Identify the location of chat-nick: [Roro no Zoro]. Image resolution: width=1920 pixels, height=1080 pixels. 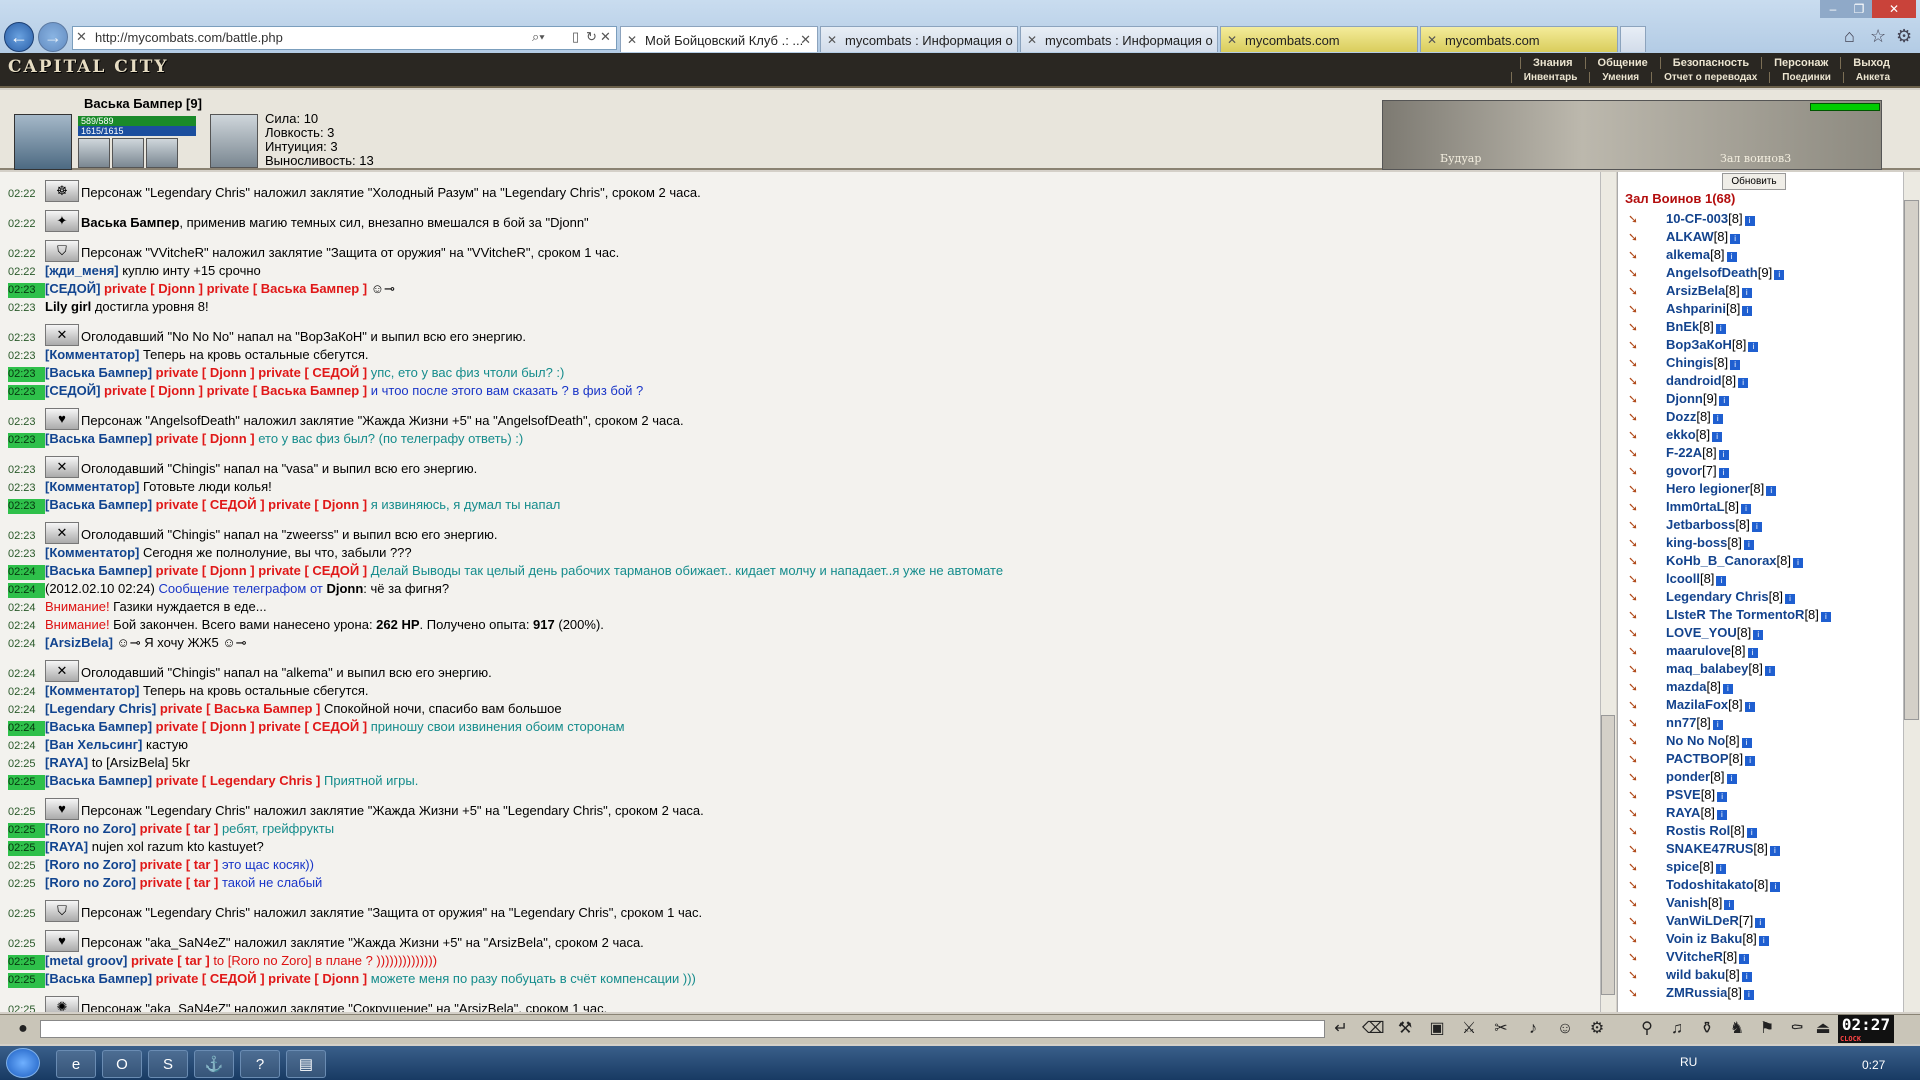
(90, 882).